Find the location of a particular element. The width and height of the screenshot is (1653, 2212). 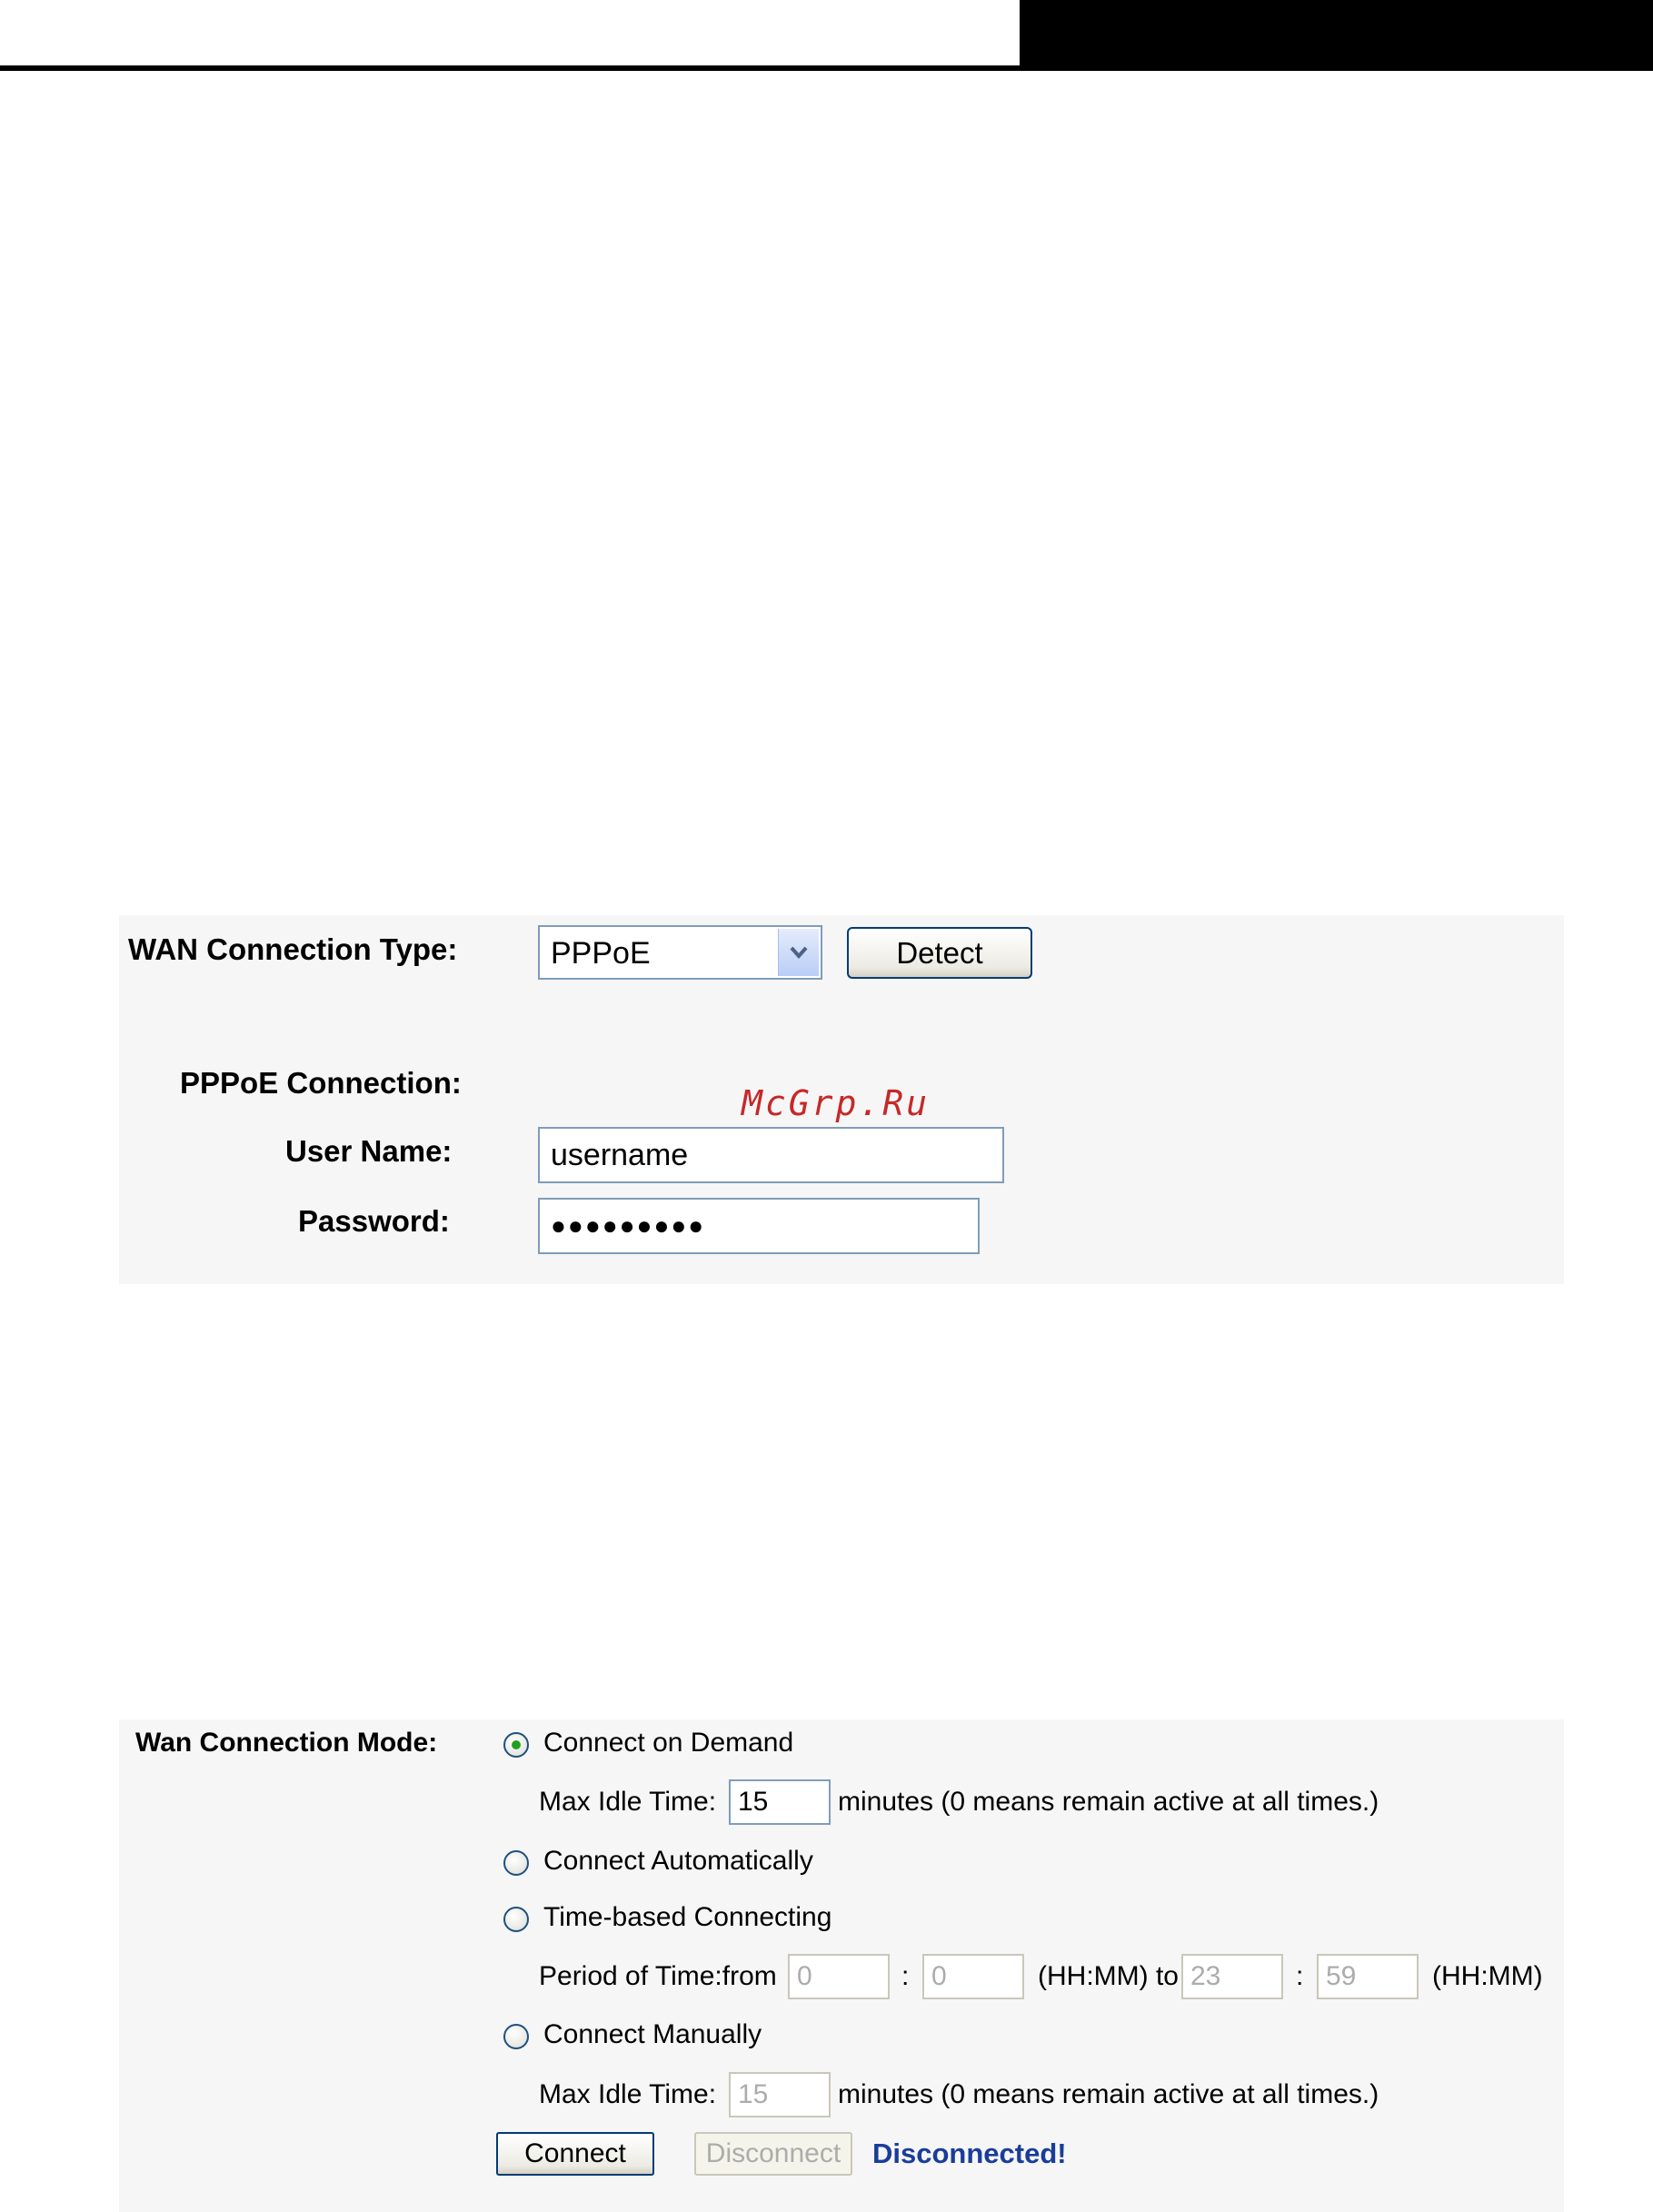

period-from-colon: : is located at coordinates (905, 1976).